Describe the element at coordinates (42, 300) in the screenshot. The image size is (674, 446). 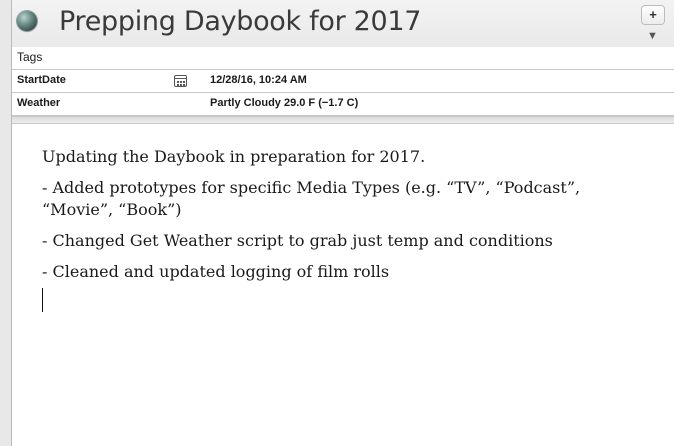
I see `text-cursor` at that location.